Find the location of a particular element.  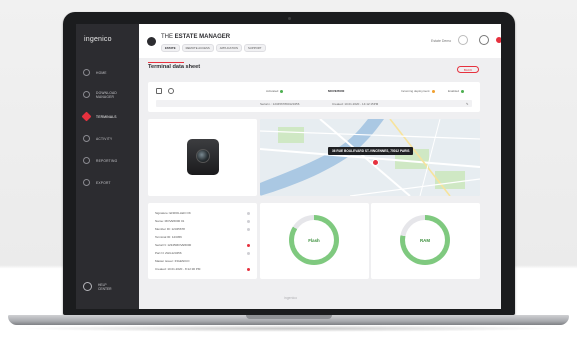

pill-support: SUPPORT is located at coordinates (255, 48).